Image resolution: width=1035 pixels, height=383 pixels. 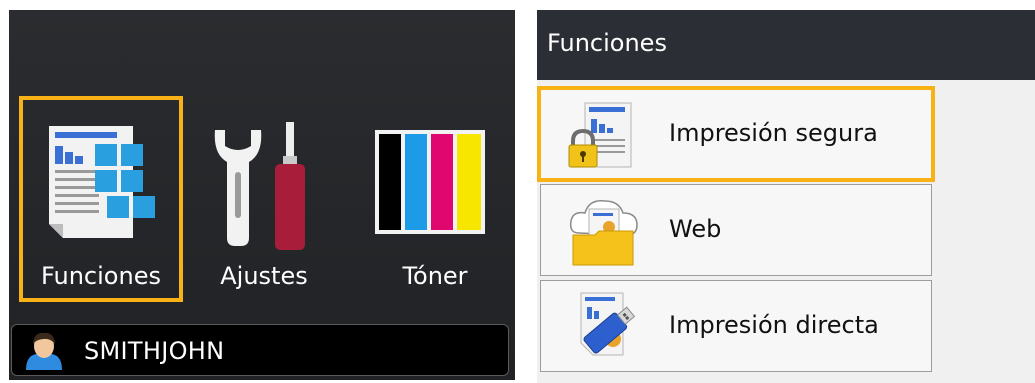 What do you see at coordinates (101, 199) in the screenshot?
I see `functions-highlight` at bounding box center [101, 199].